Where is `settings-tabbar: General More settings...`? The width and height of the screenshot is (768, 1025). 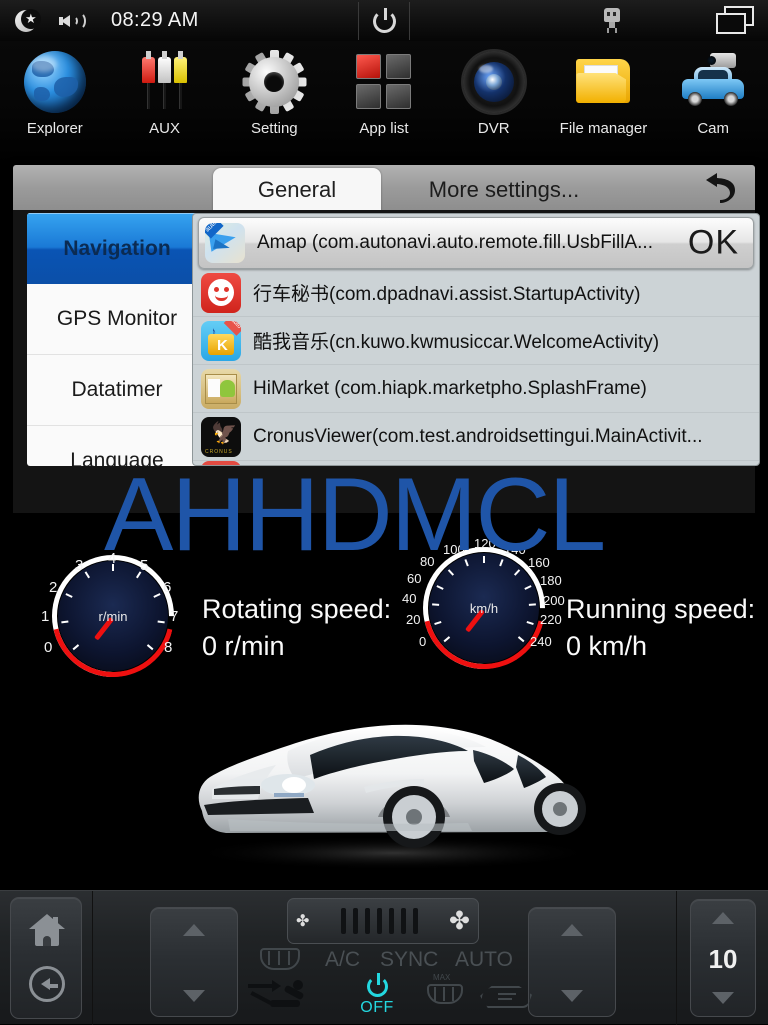
settings-tabbar: General More settings... is located at coordinates (384, 188).